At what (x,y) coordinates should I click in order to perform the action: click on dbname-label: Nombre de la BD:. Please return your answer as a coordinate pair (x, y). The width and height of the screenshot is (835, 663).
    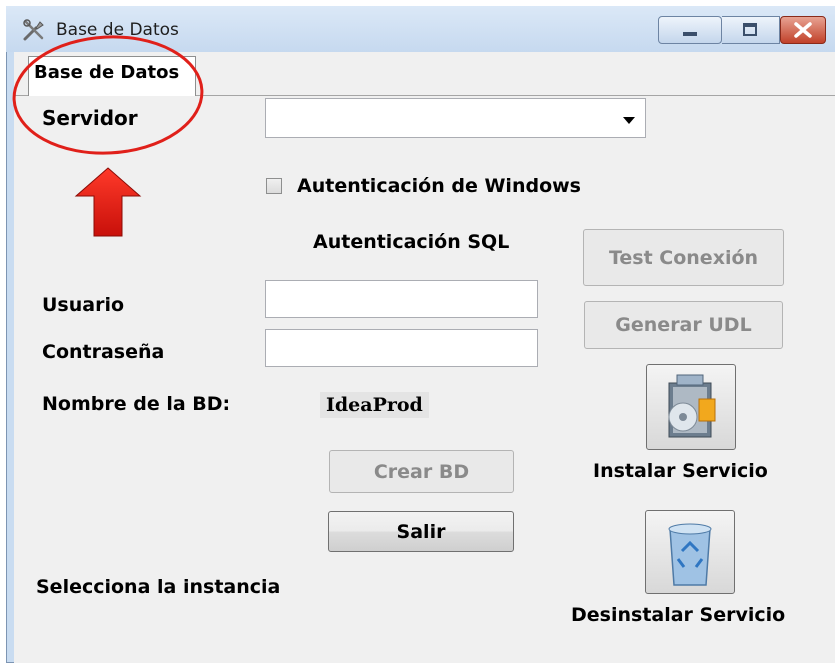
    Looking at the image, I should click on (136, 404).